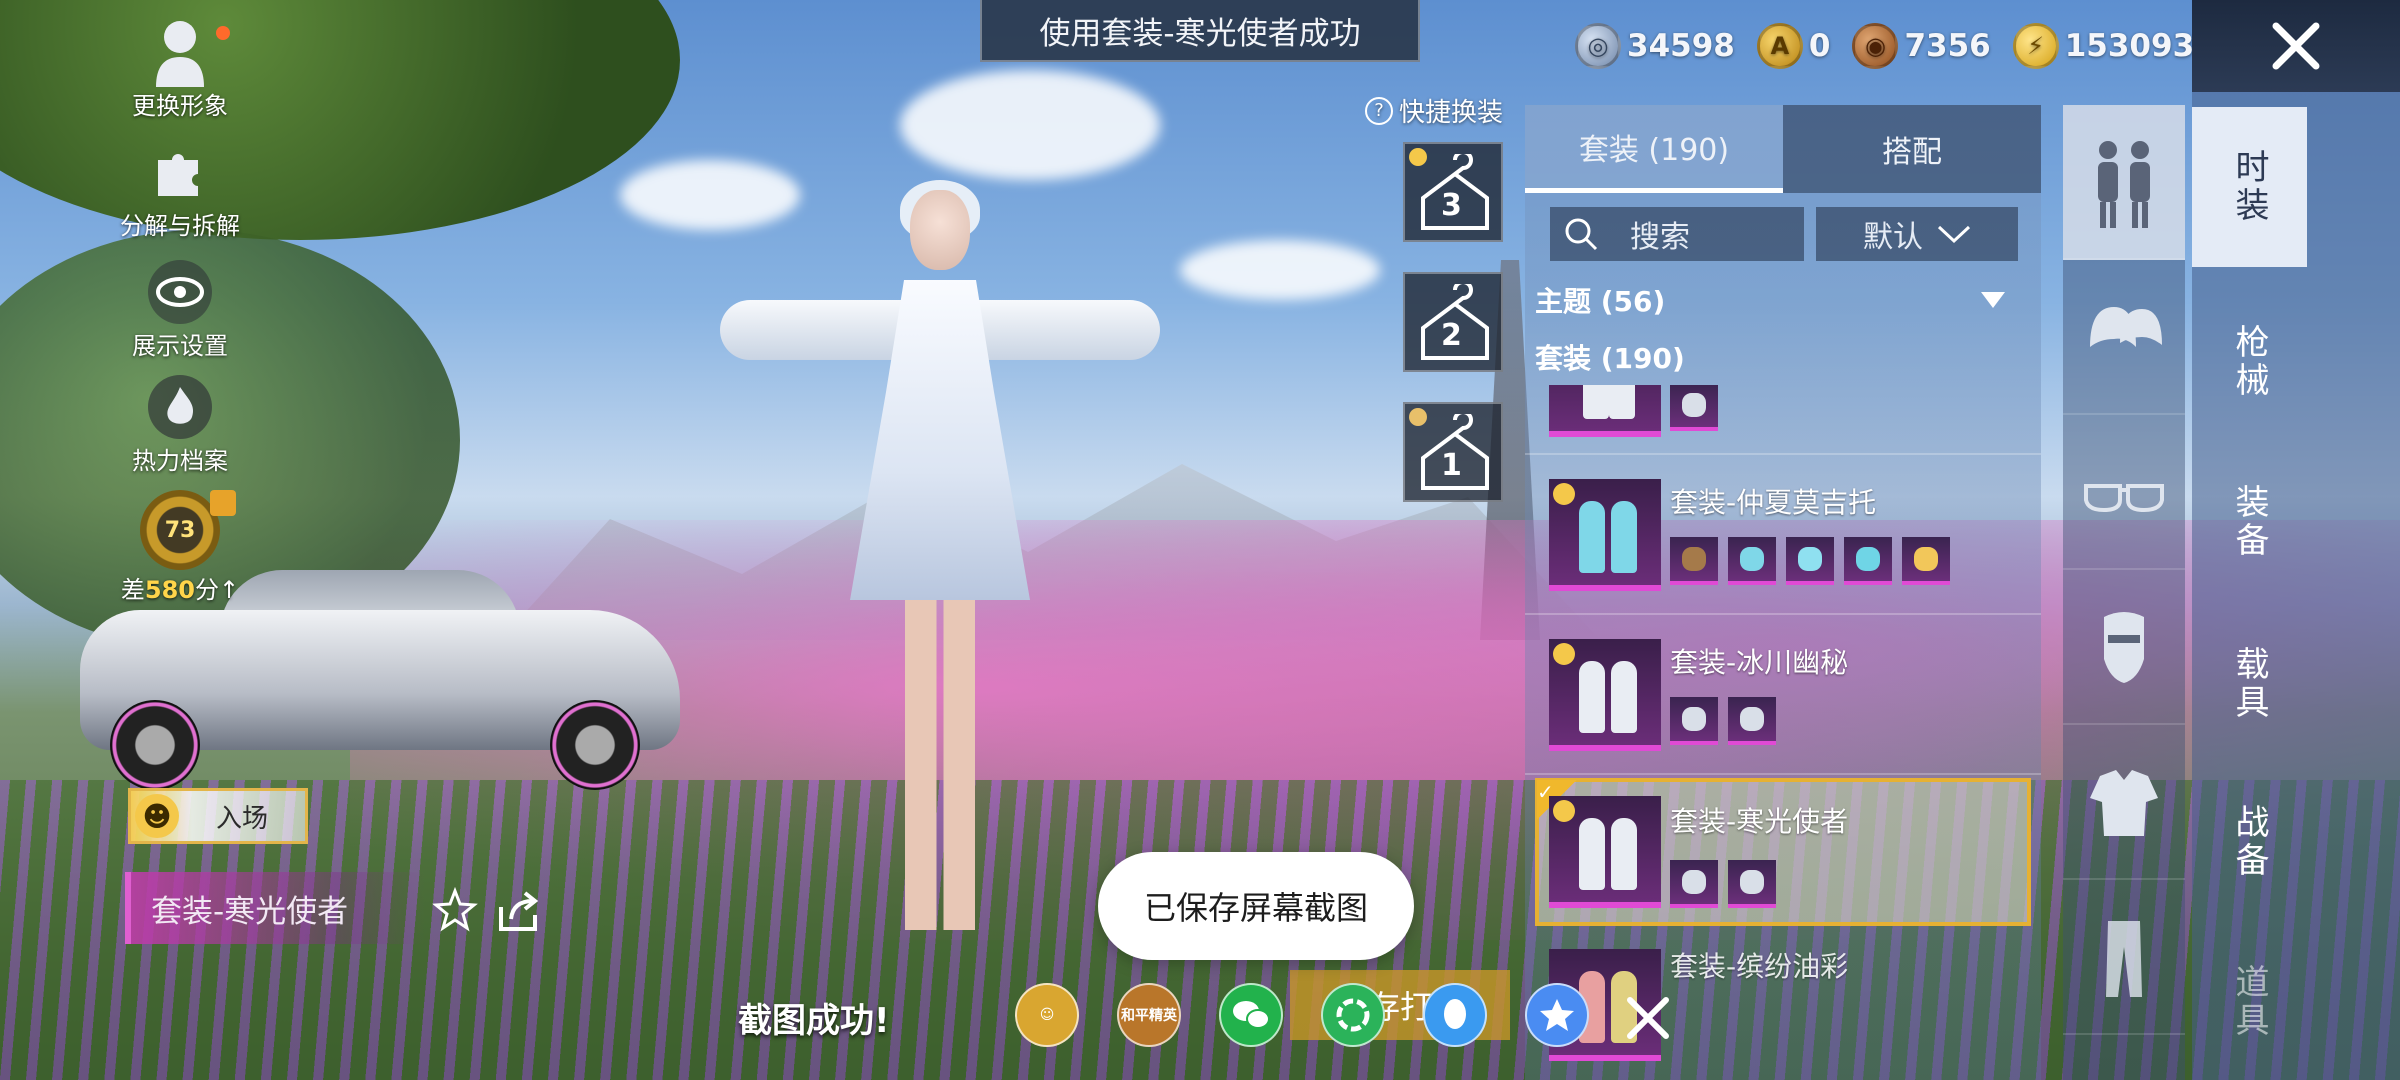 Image resolution: width=2400 pixels, height=1080 pixels. I want to click on category-eyewear, so click(2124, 492).